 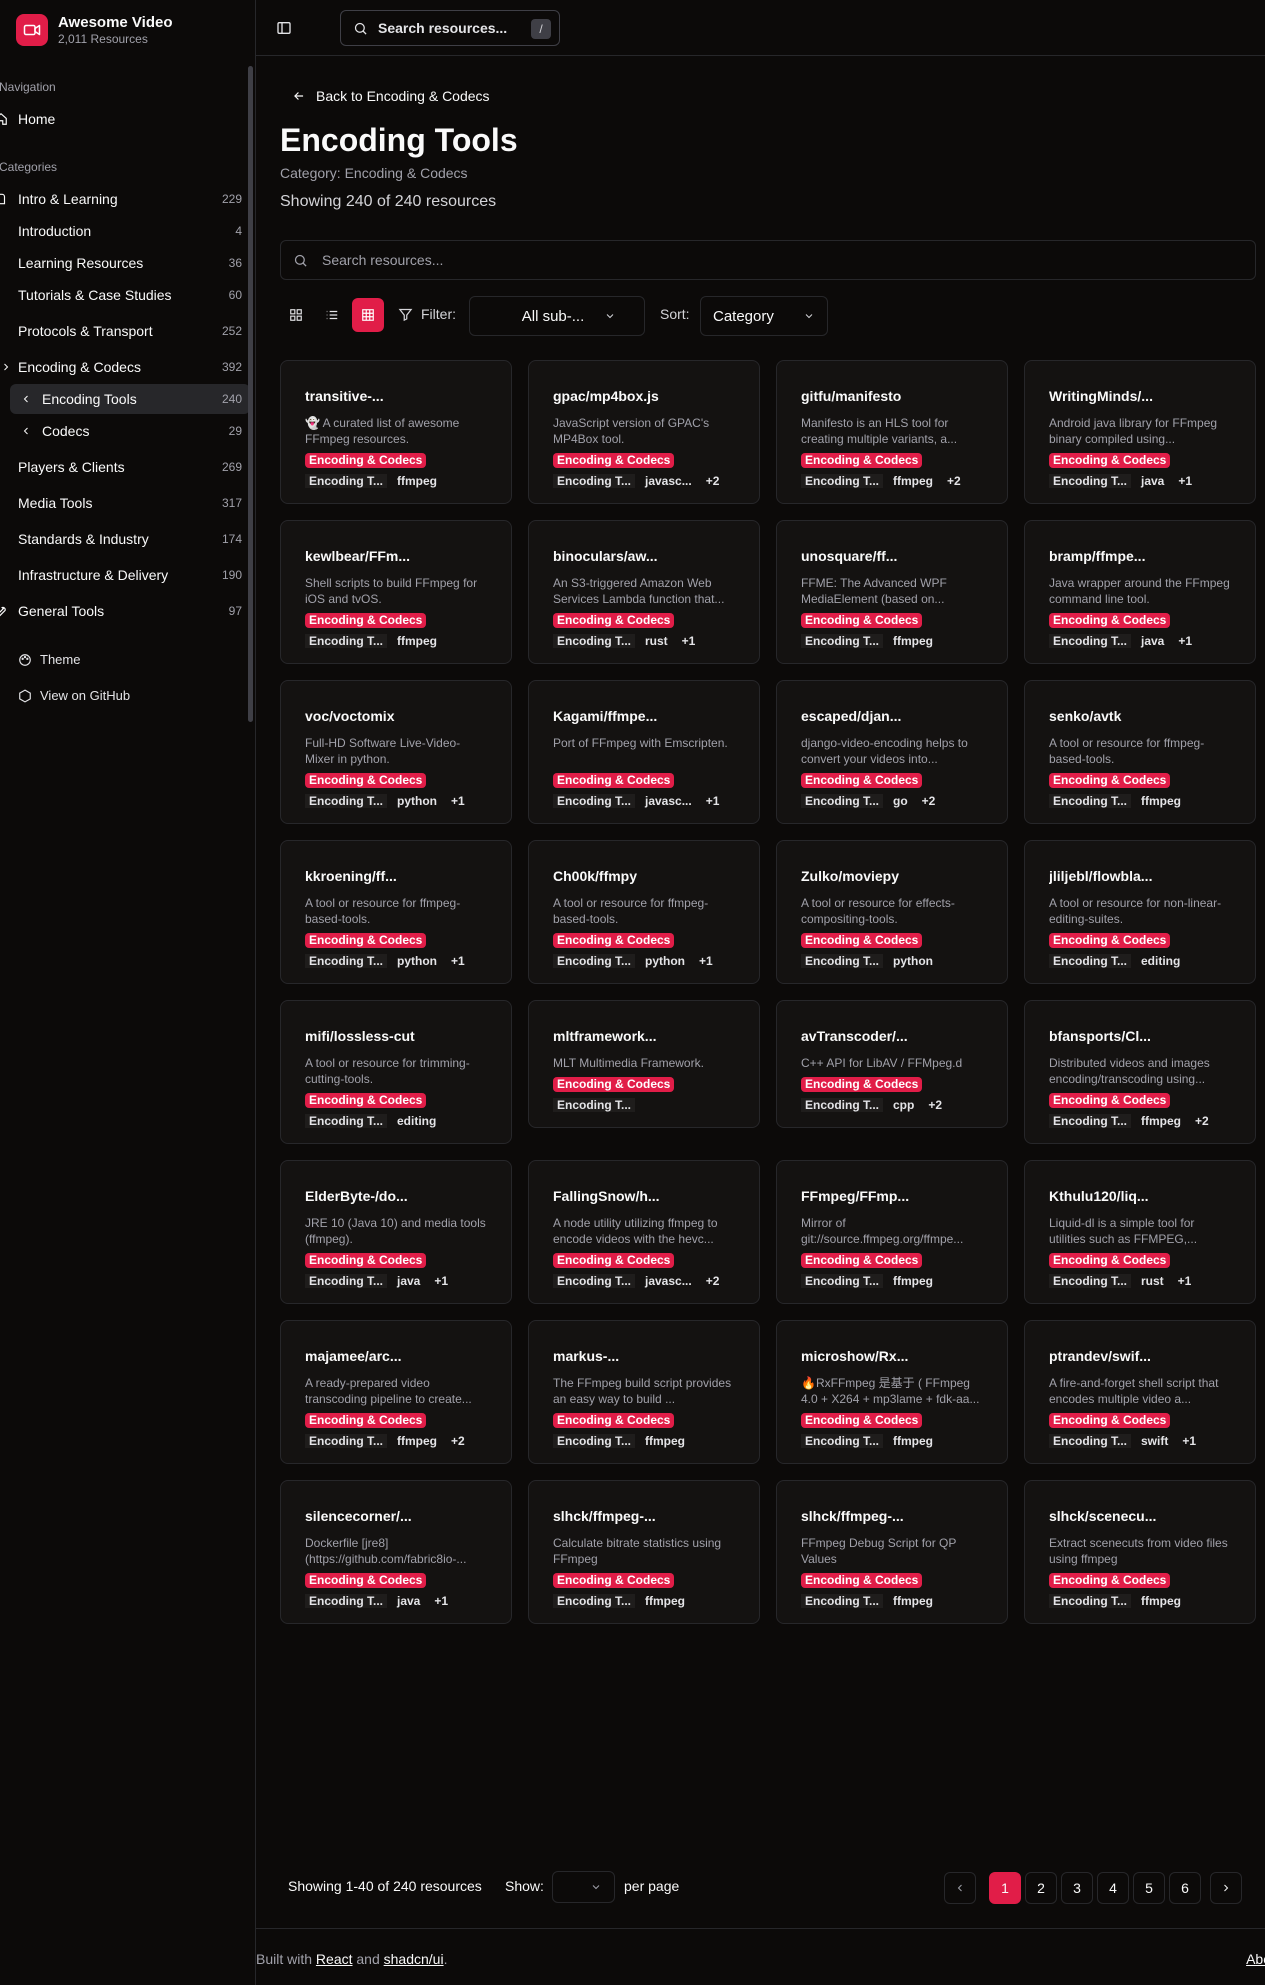 What do you see at coordinates (760, 28) in the screenshot?
I see `top-header: Search resources... /` at bounding box center [760, 28].